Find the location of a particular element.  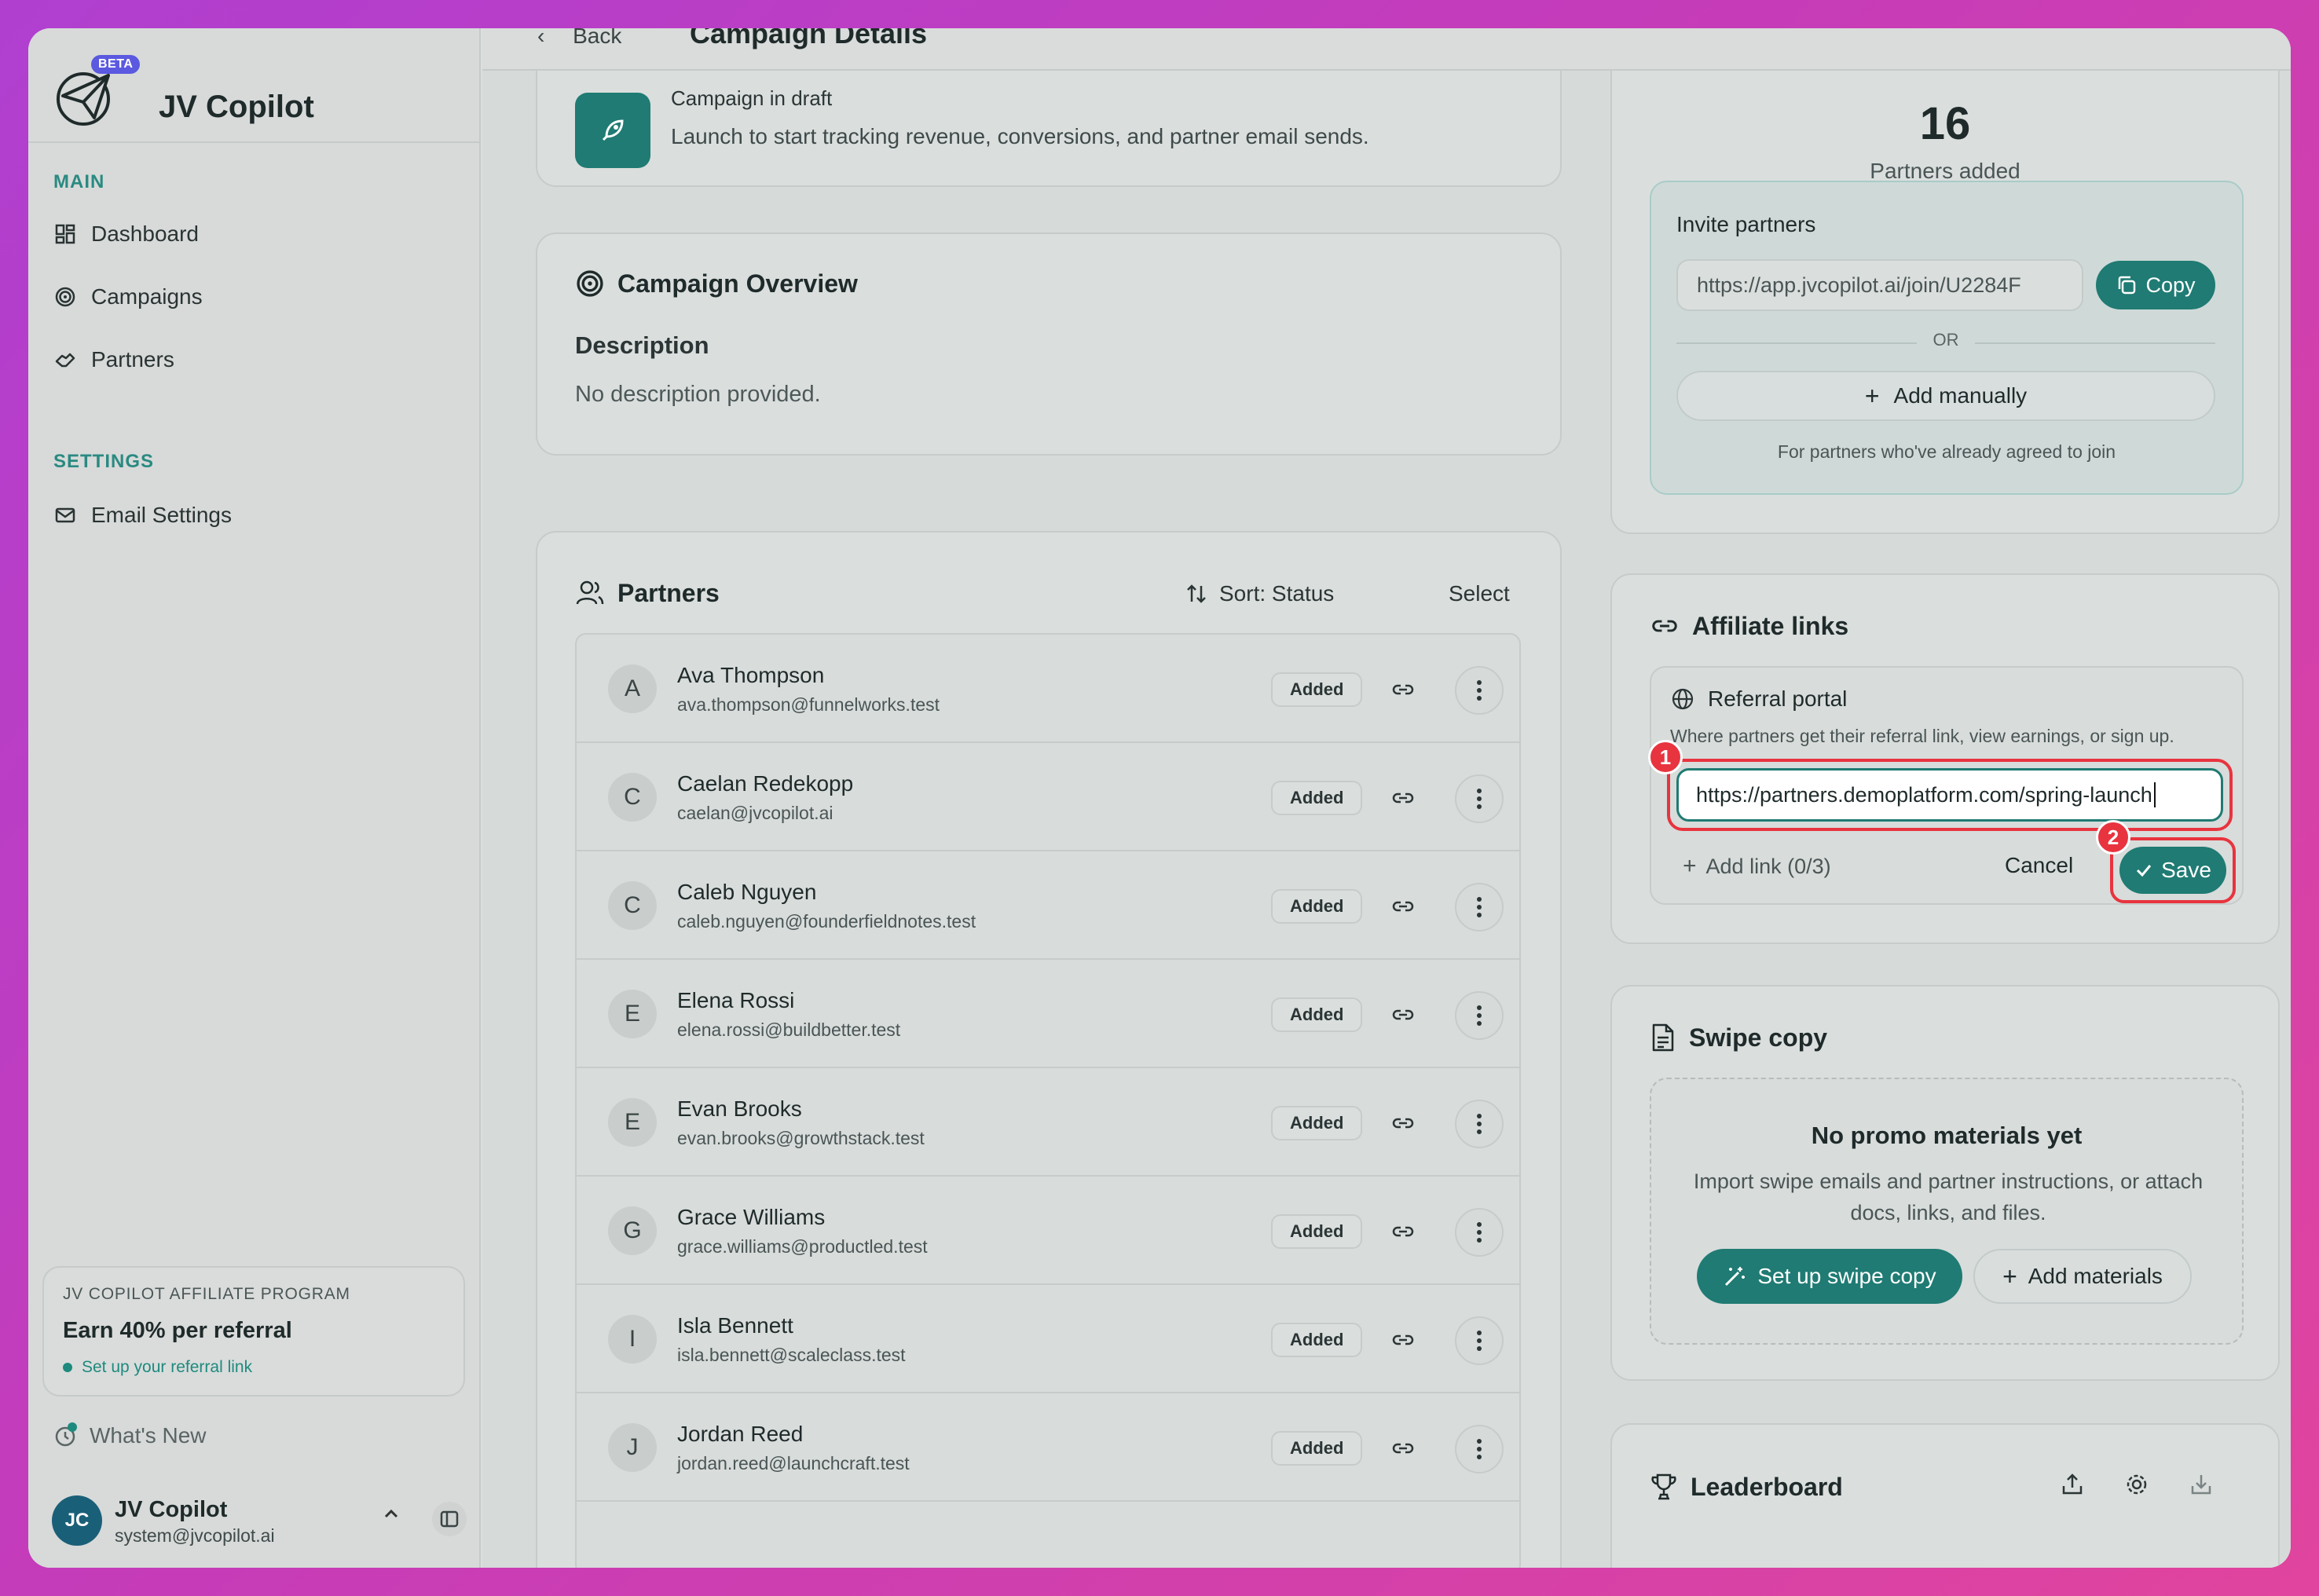

sidebar-item-dashboard: Dashboard is located at coordinates (257, 234).